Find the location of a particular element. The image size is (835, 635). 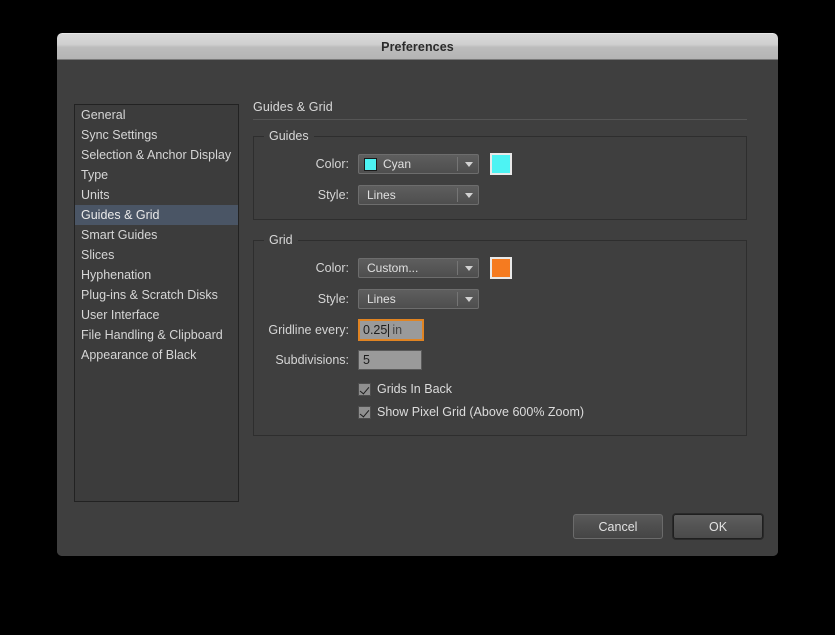

show-pixel-grid-checkbox is located at coordinates (364, 412).